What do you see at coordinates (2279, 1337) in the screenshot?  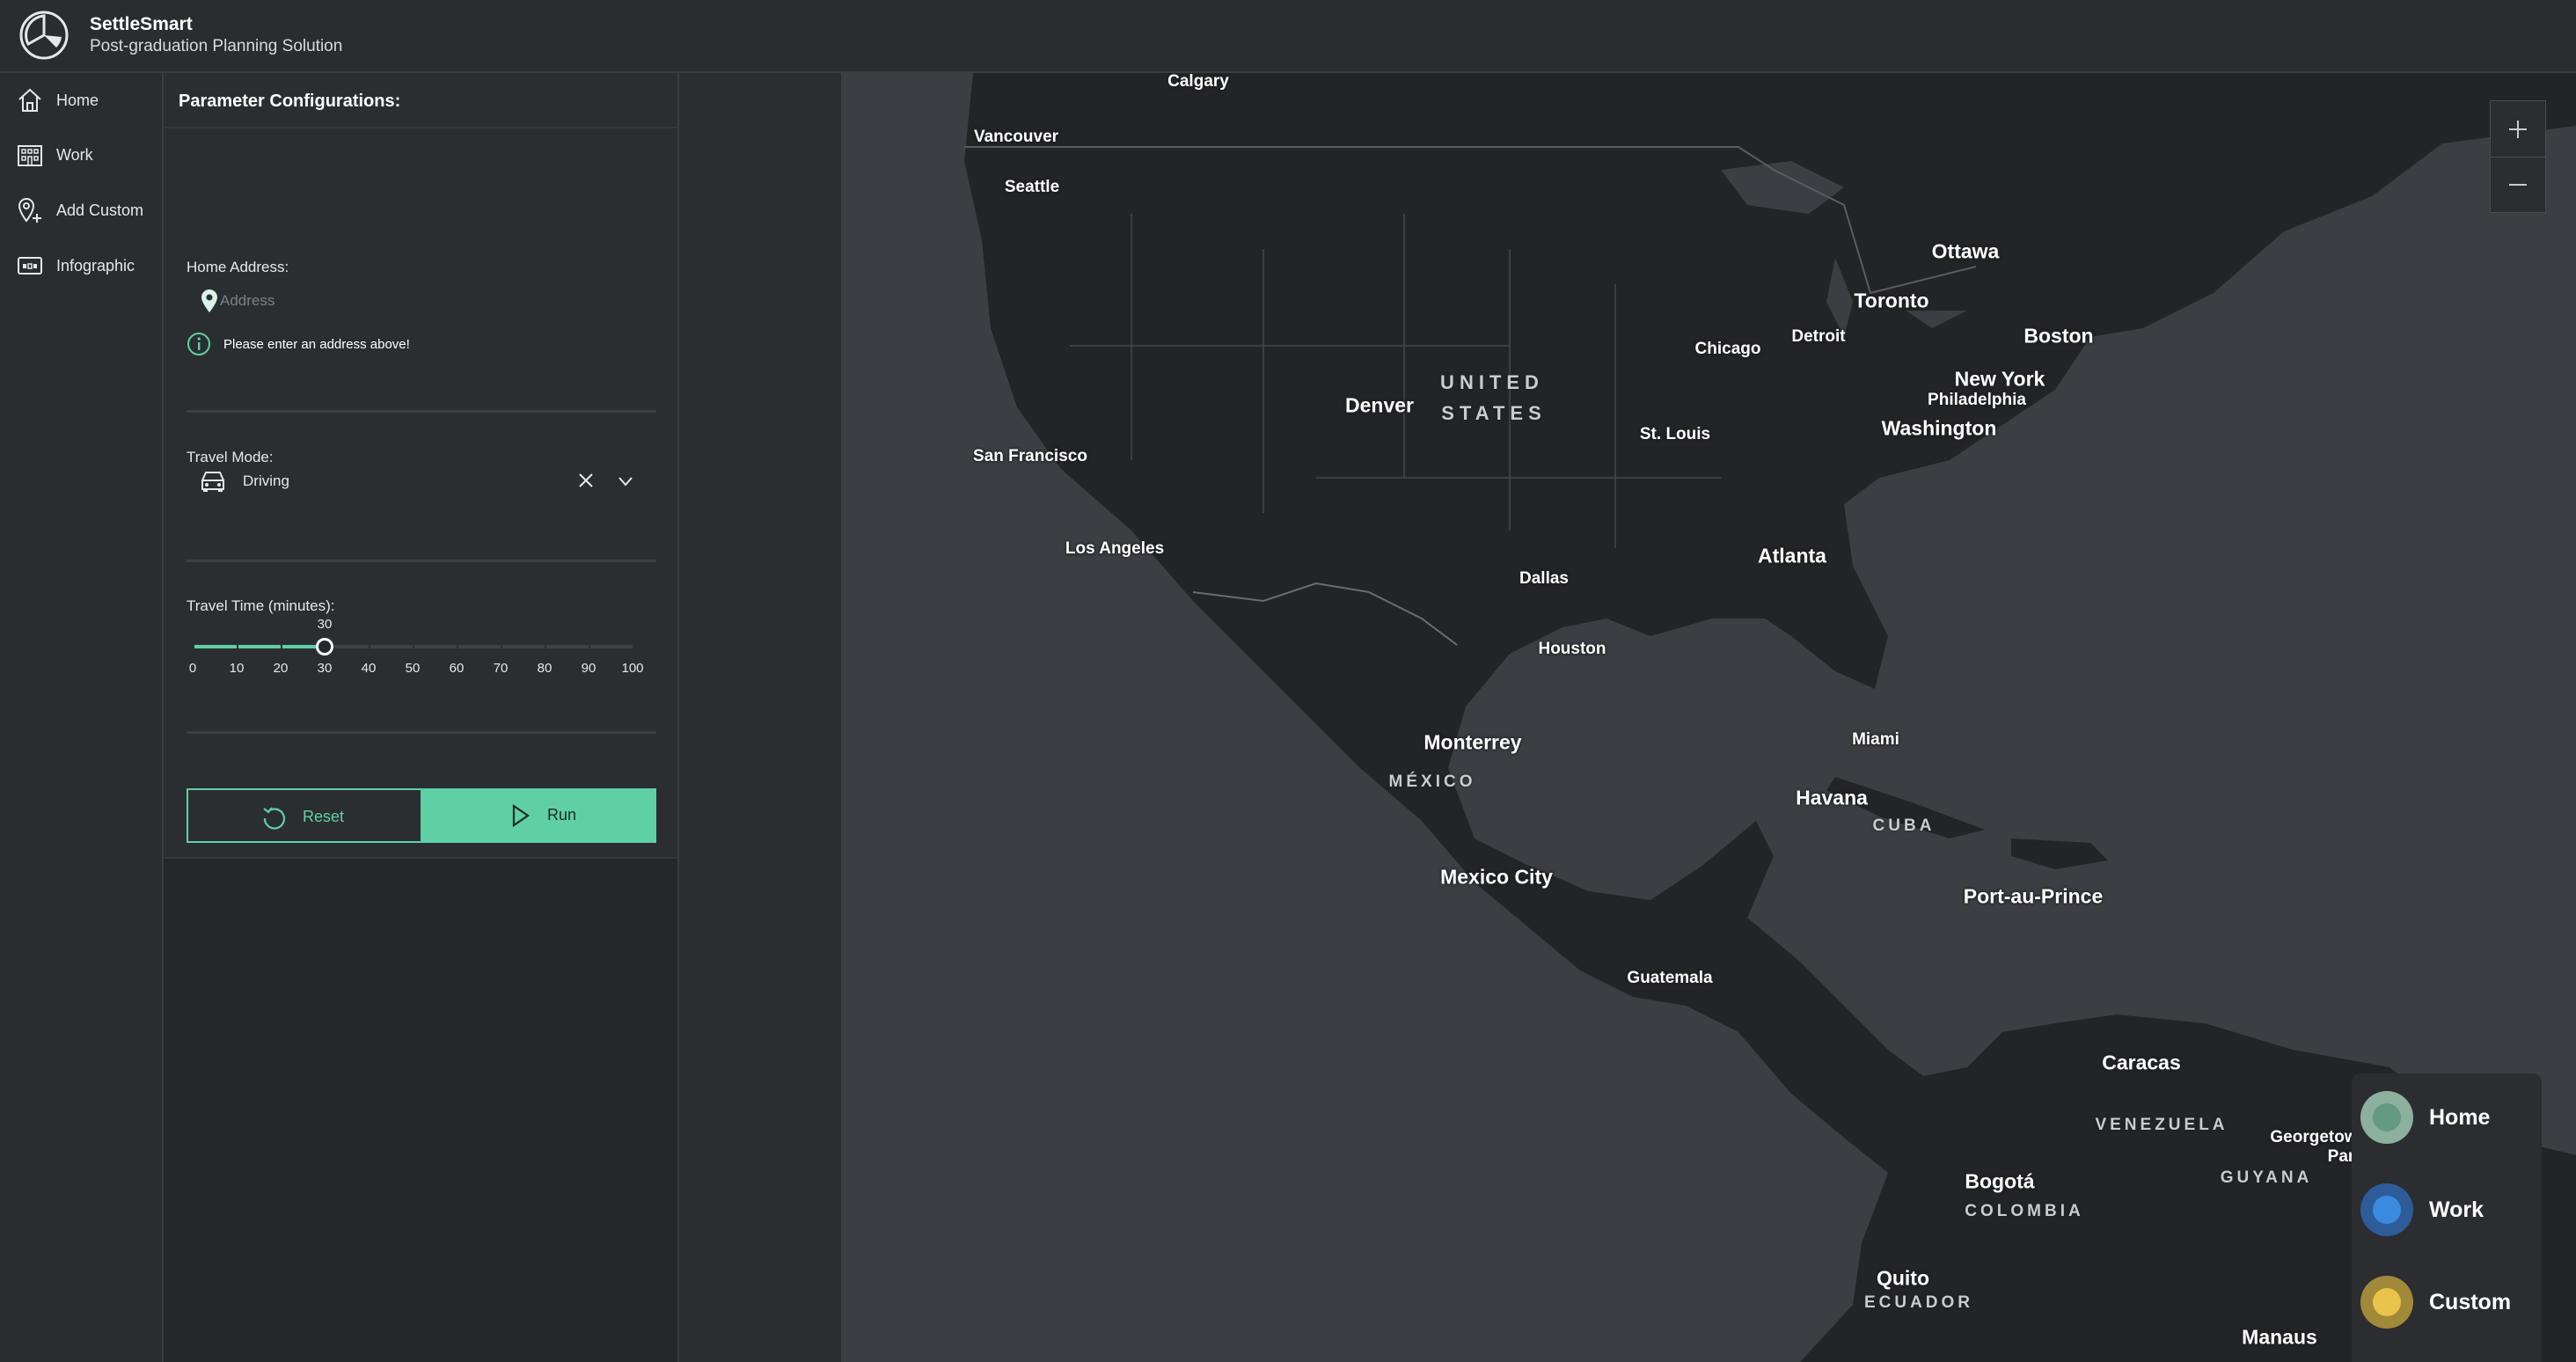 I see `city-label: Manaus` at bounding box center [2279, 1337].